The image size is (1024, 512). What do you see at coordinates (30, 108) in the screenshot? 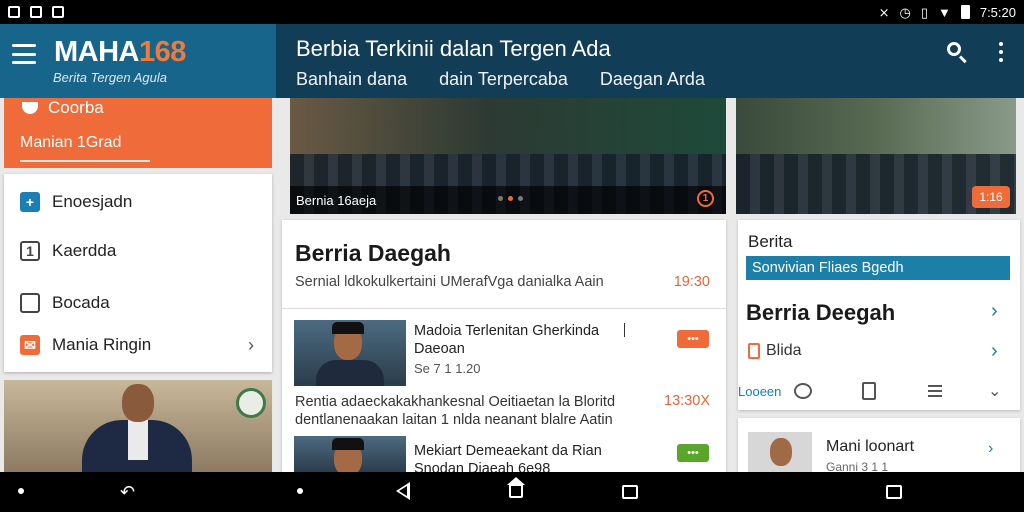
I see `bulb-icon` at bounding box center [30, 108].